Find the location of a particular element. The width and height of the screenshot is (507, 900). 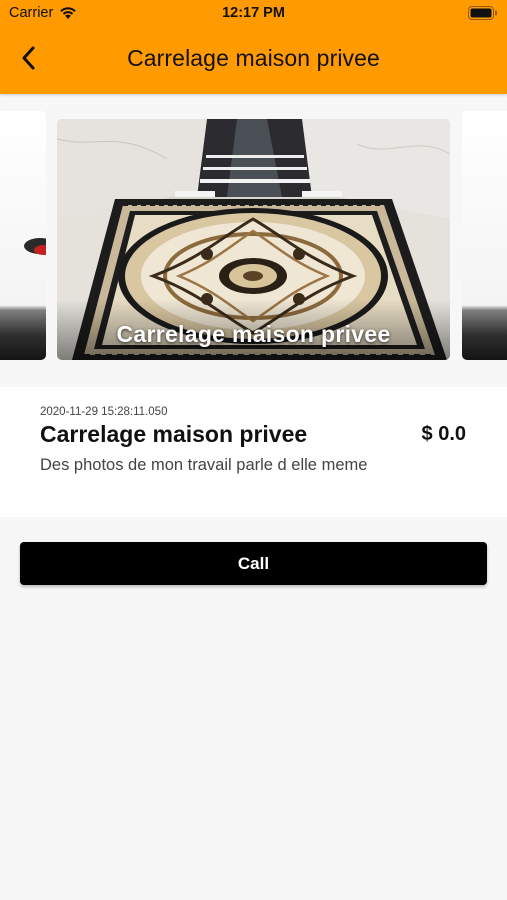

item-title: Carrelage maison privee is located at coordinates (174, 434).